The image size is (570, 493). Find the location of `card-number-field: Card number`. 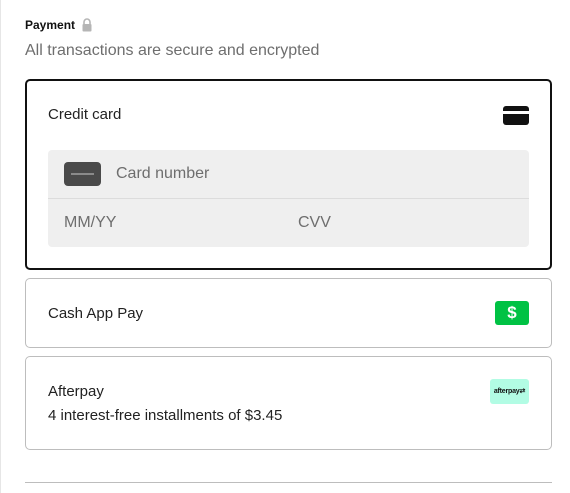

card-number-field: Card number is located at coordinates (288, 174).